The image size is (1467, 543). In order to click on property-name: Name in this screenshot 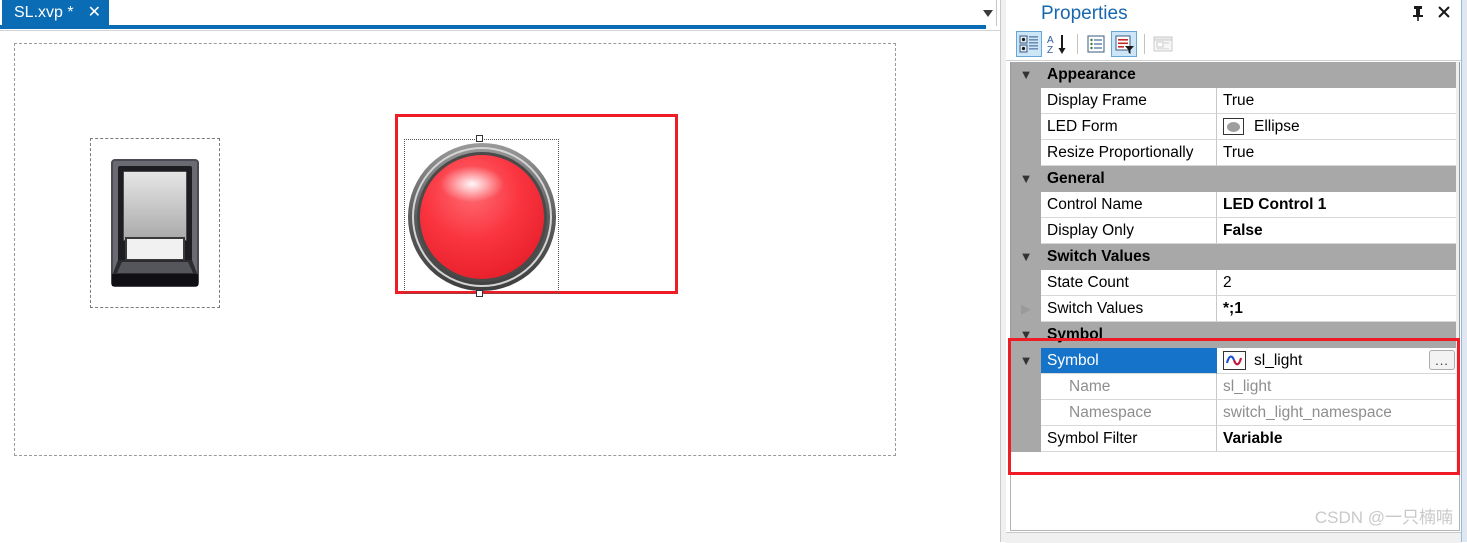, I will do `click(1129, 387)`.